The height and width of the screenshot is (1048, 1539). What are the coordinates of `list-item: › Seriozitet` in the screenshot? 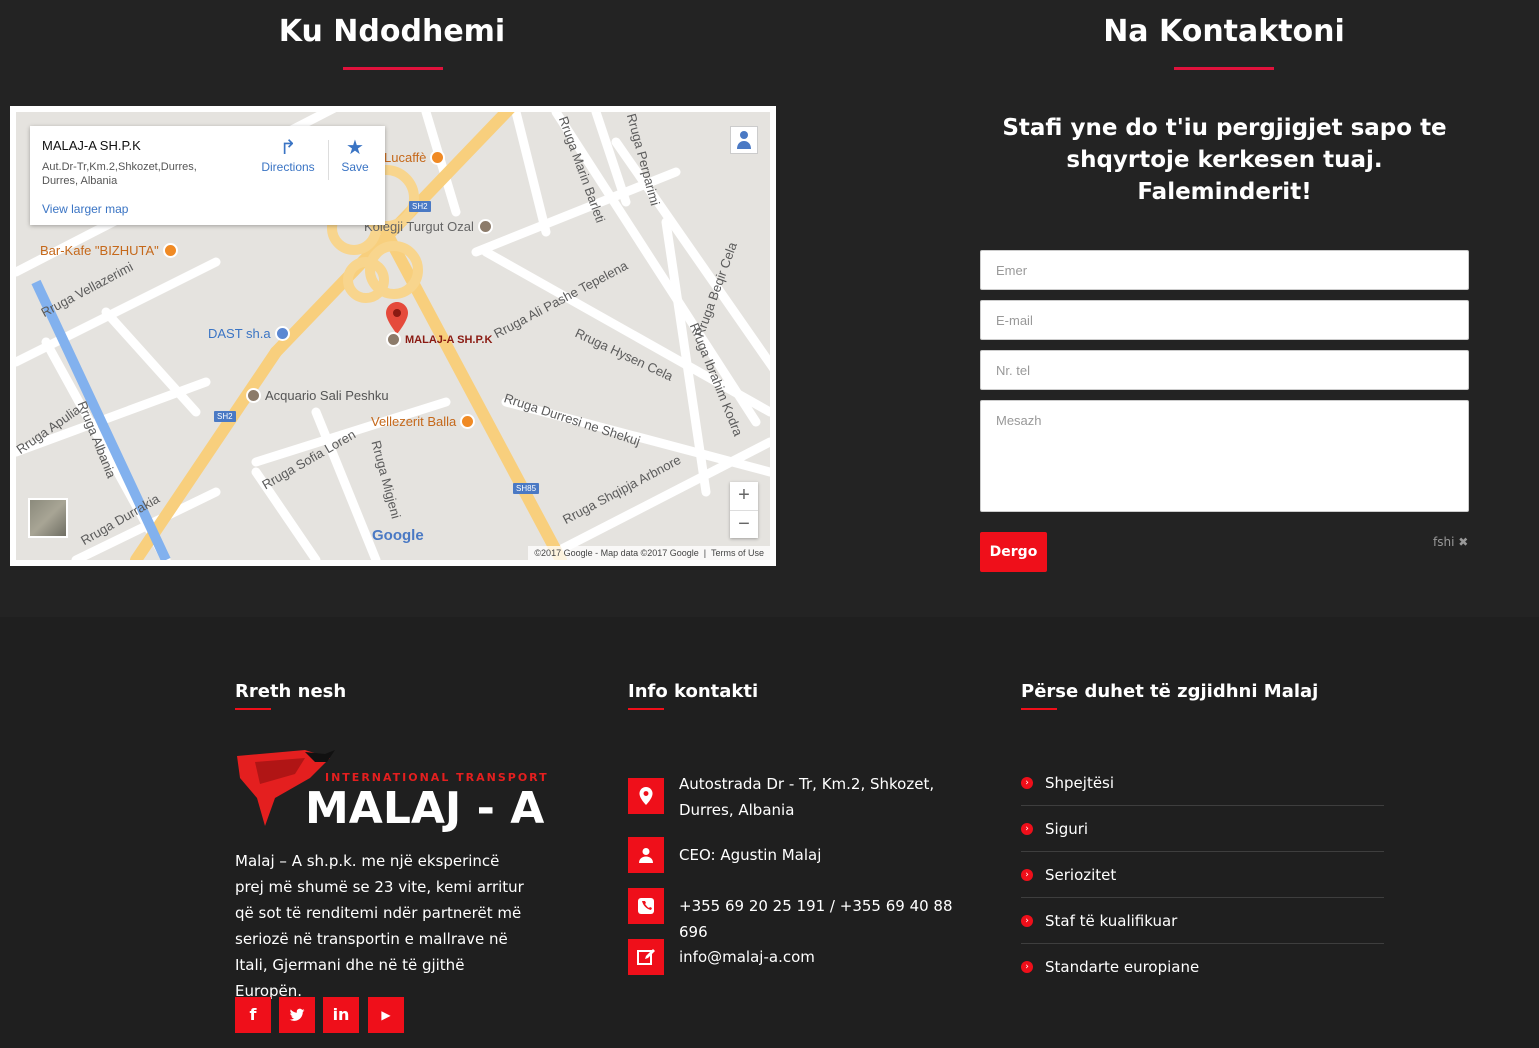 It's located at (1202, 875).